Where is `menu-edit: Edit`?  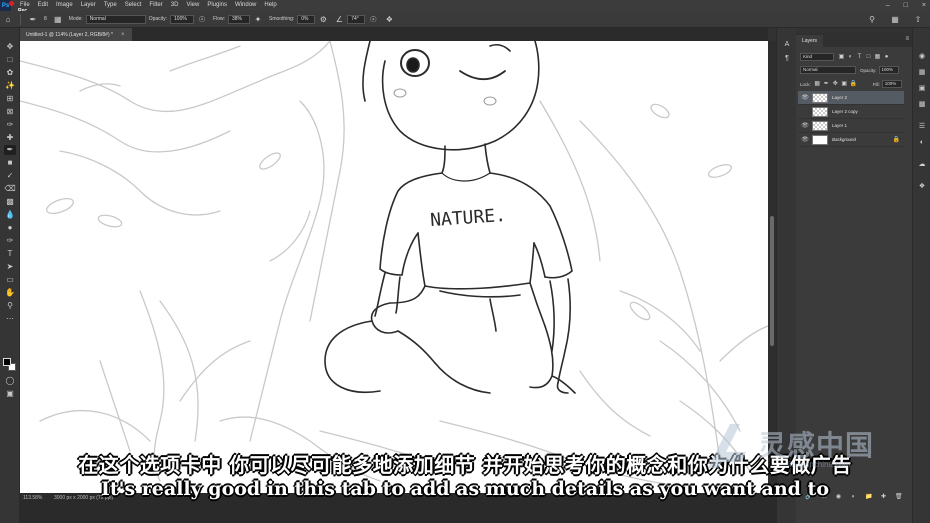 menu-edit: Edit is located at coordinates (43, 5).